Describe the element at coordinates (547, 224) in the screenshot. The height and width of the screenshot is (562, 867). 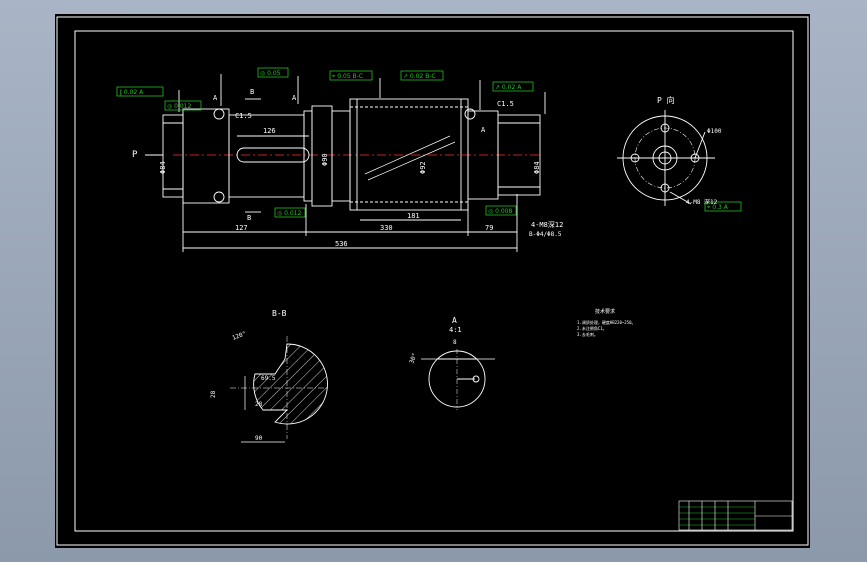
I see `thread-note: 4-M8深12` at that location.